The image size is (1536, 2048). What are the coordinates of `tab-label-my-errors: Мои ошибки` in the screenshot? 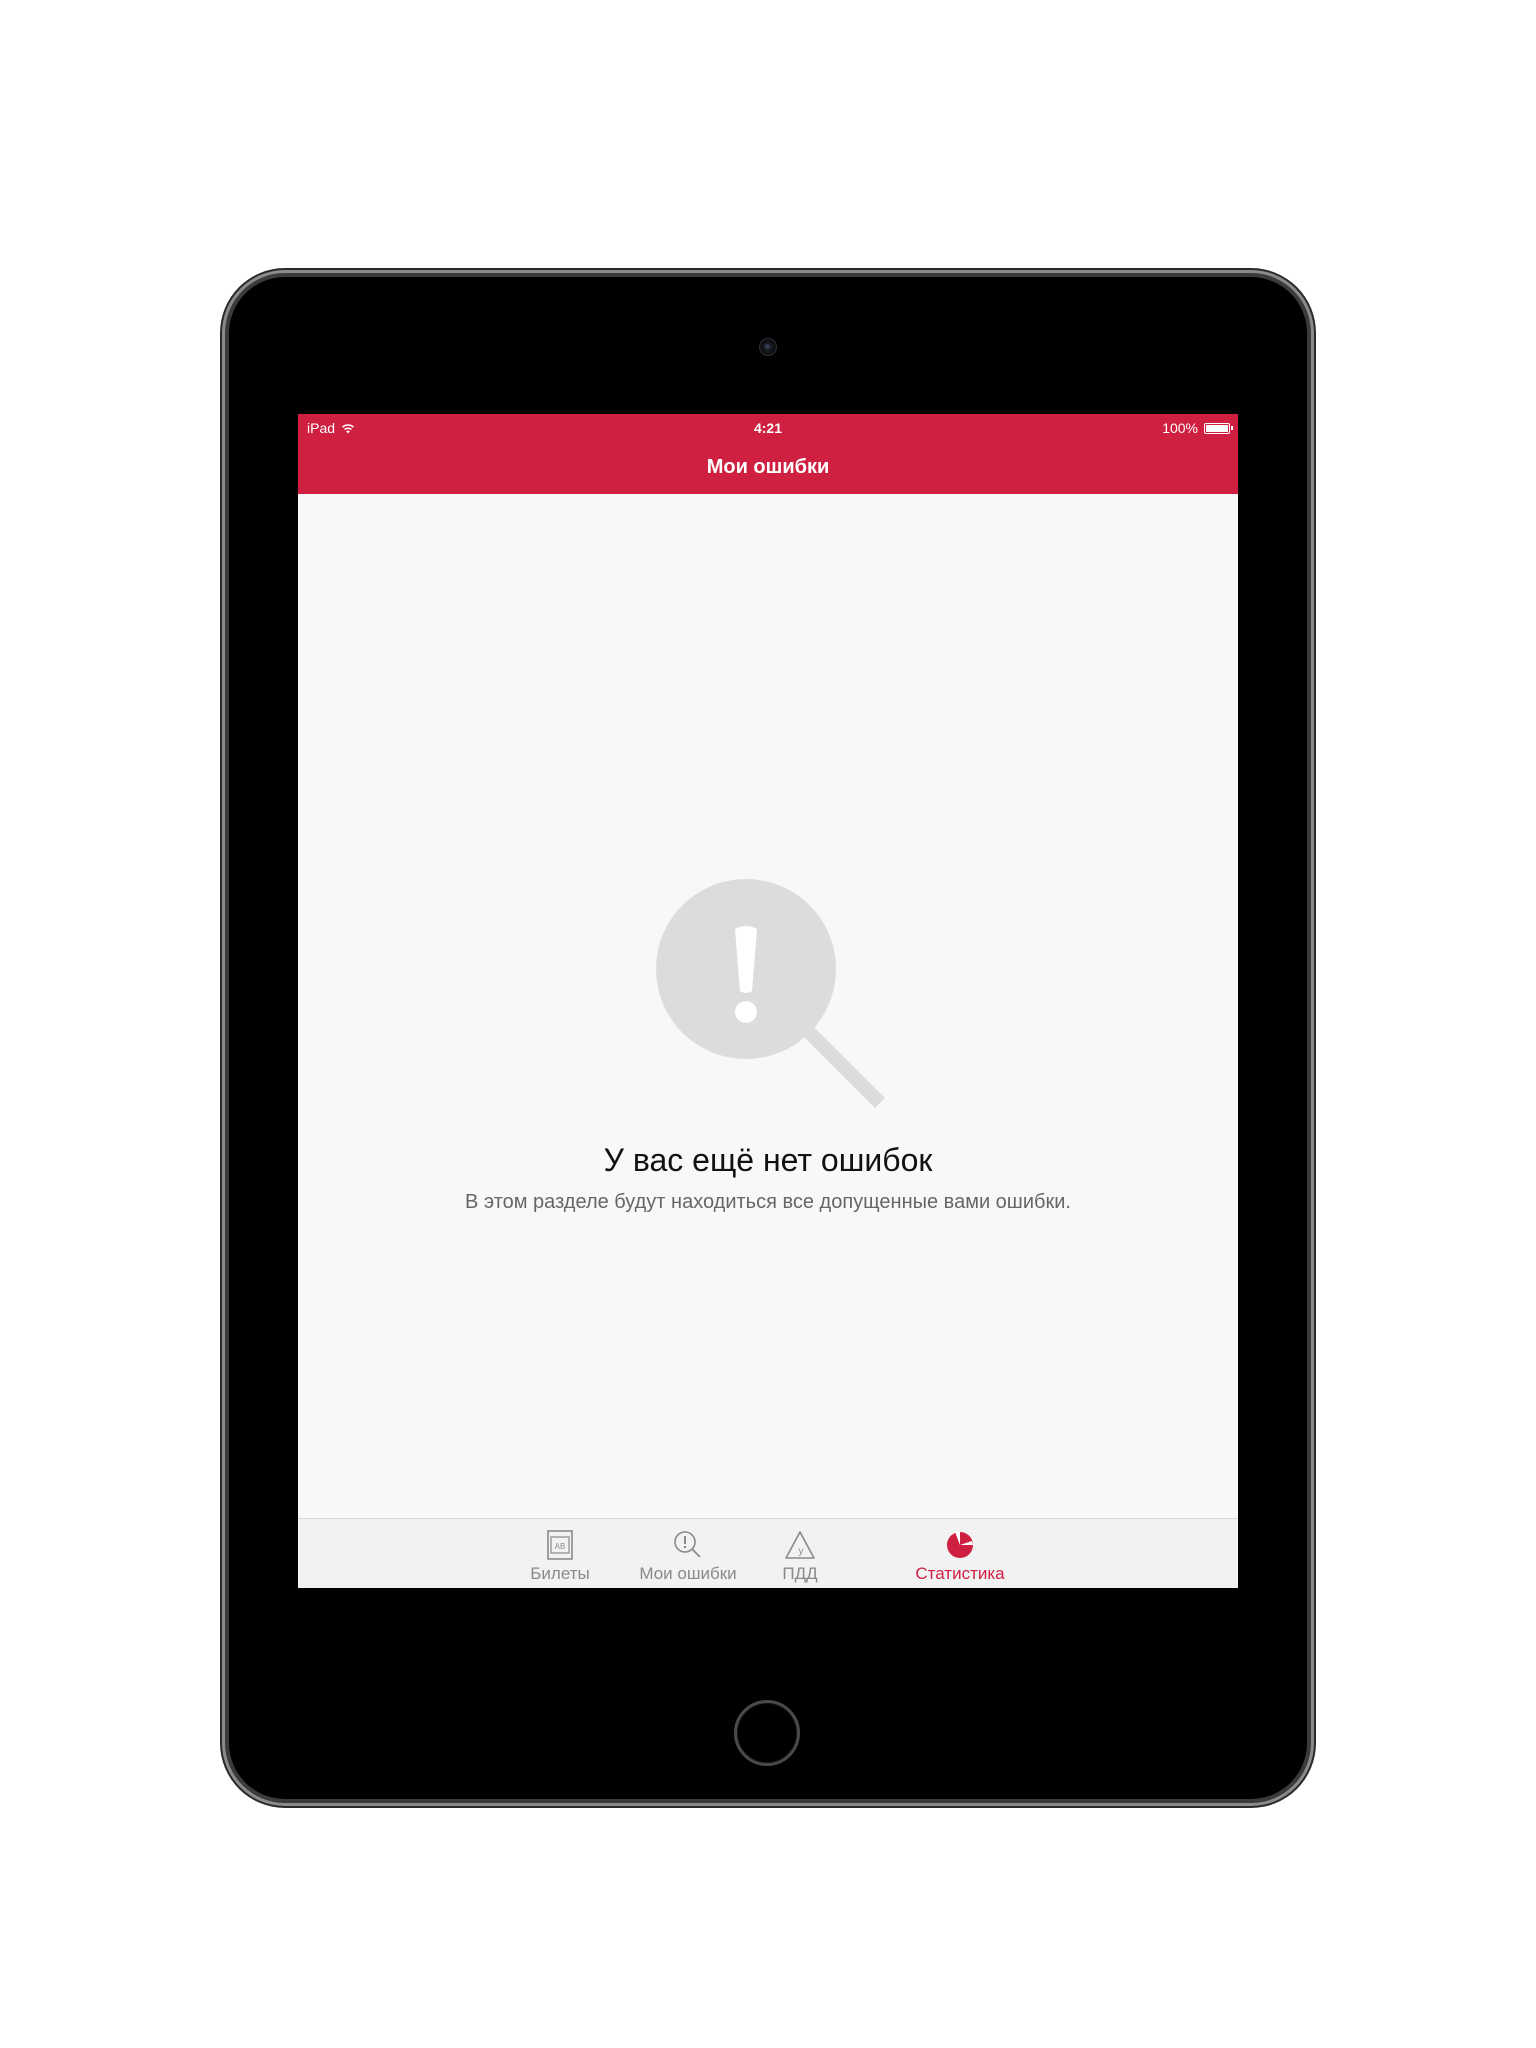 It's located at (688, 1573).